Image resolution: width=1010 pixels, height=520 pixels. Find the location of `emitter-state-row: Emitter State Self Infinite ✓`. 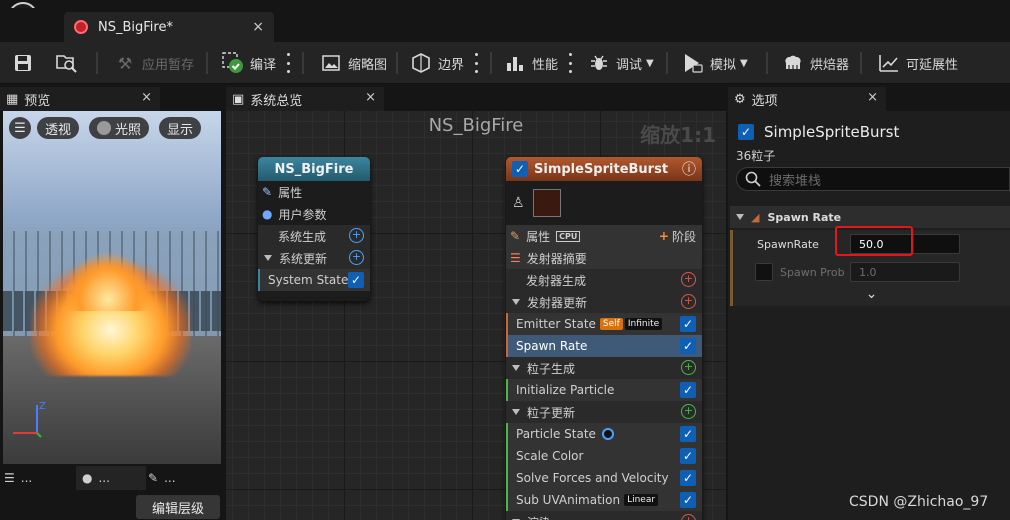

emitter-state-row: Emitter State Self Infinite ✓ is located at coordinates (604, 324).